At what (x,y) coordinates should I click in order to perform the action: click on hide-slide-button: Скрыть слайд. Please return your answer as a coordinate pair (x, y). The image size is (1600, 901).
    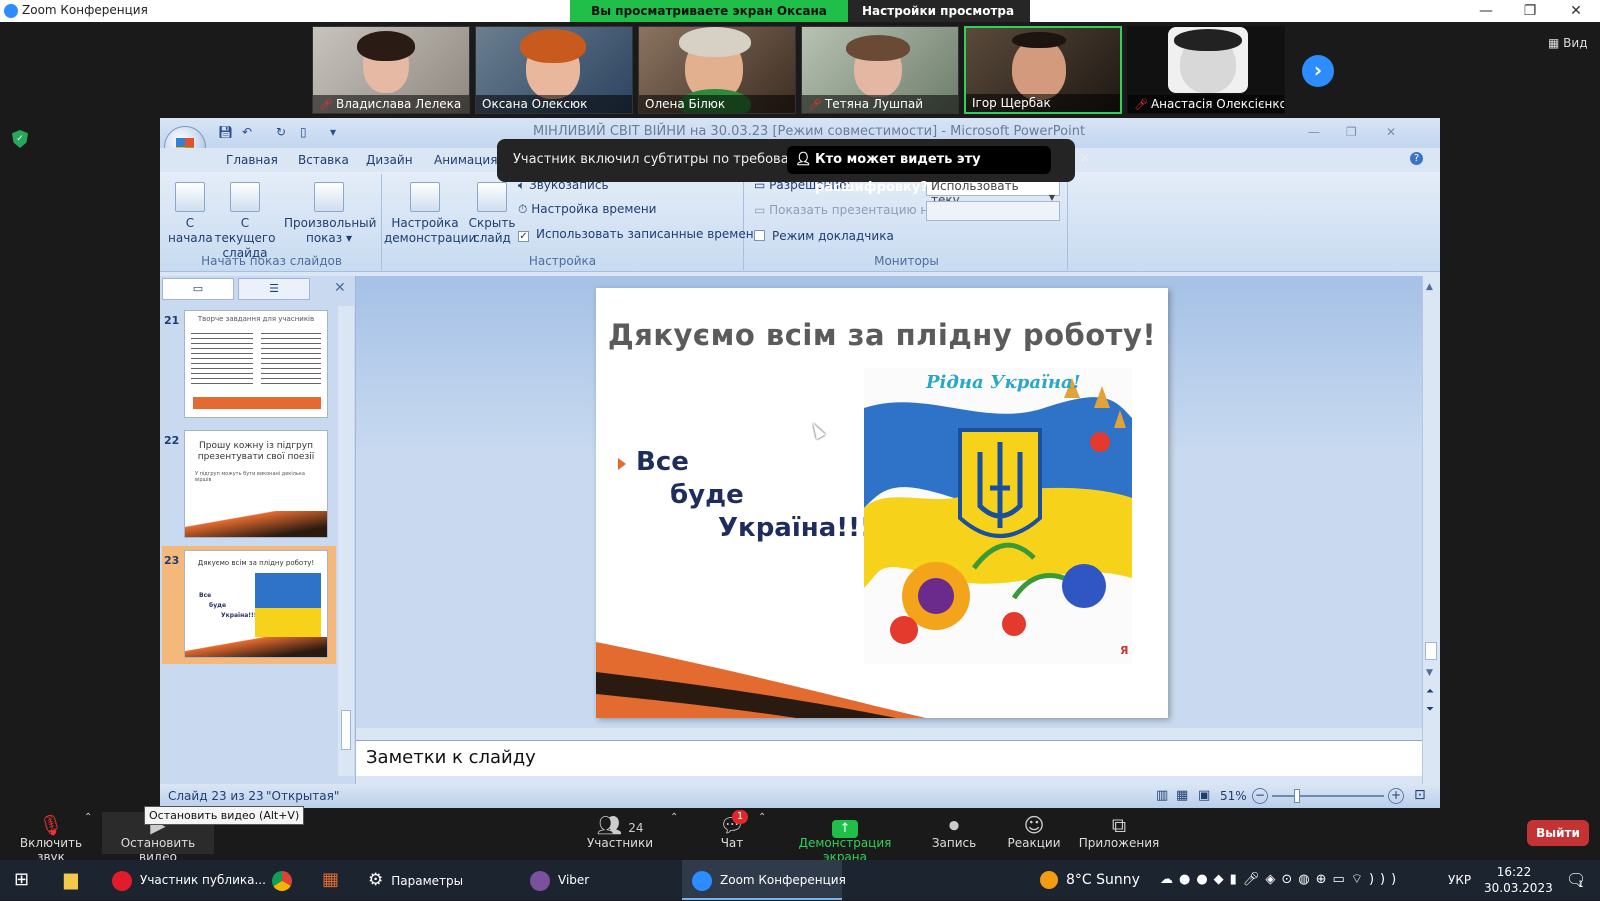
    Looking at the image, I should click on (492, 214).